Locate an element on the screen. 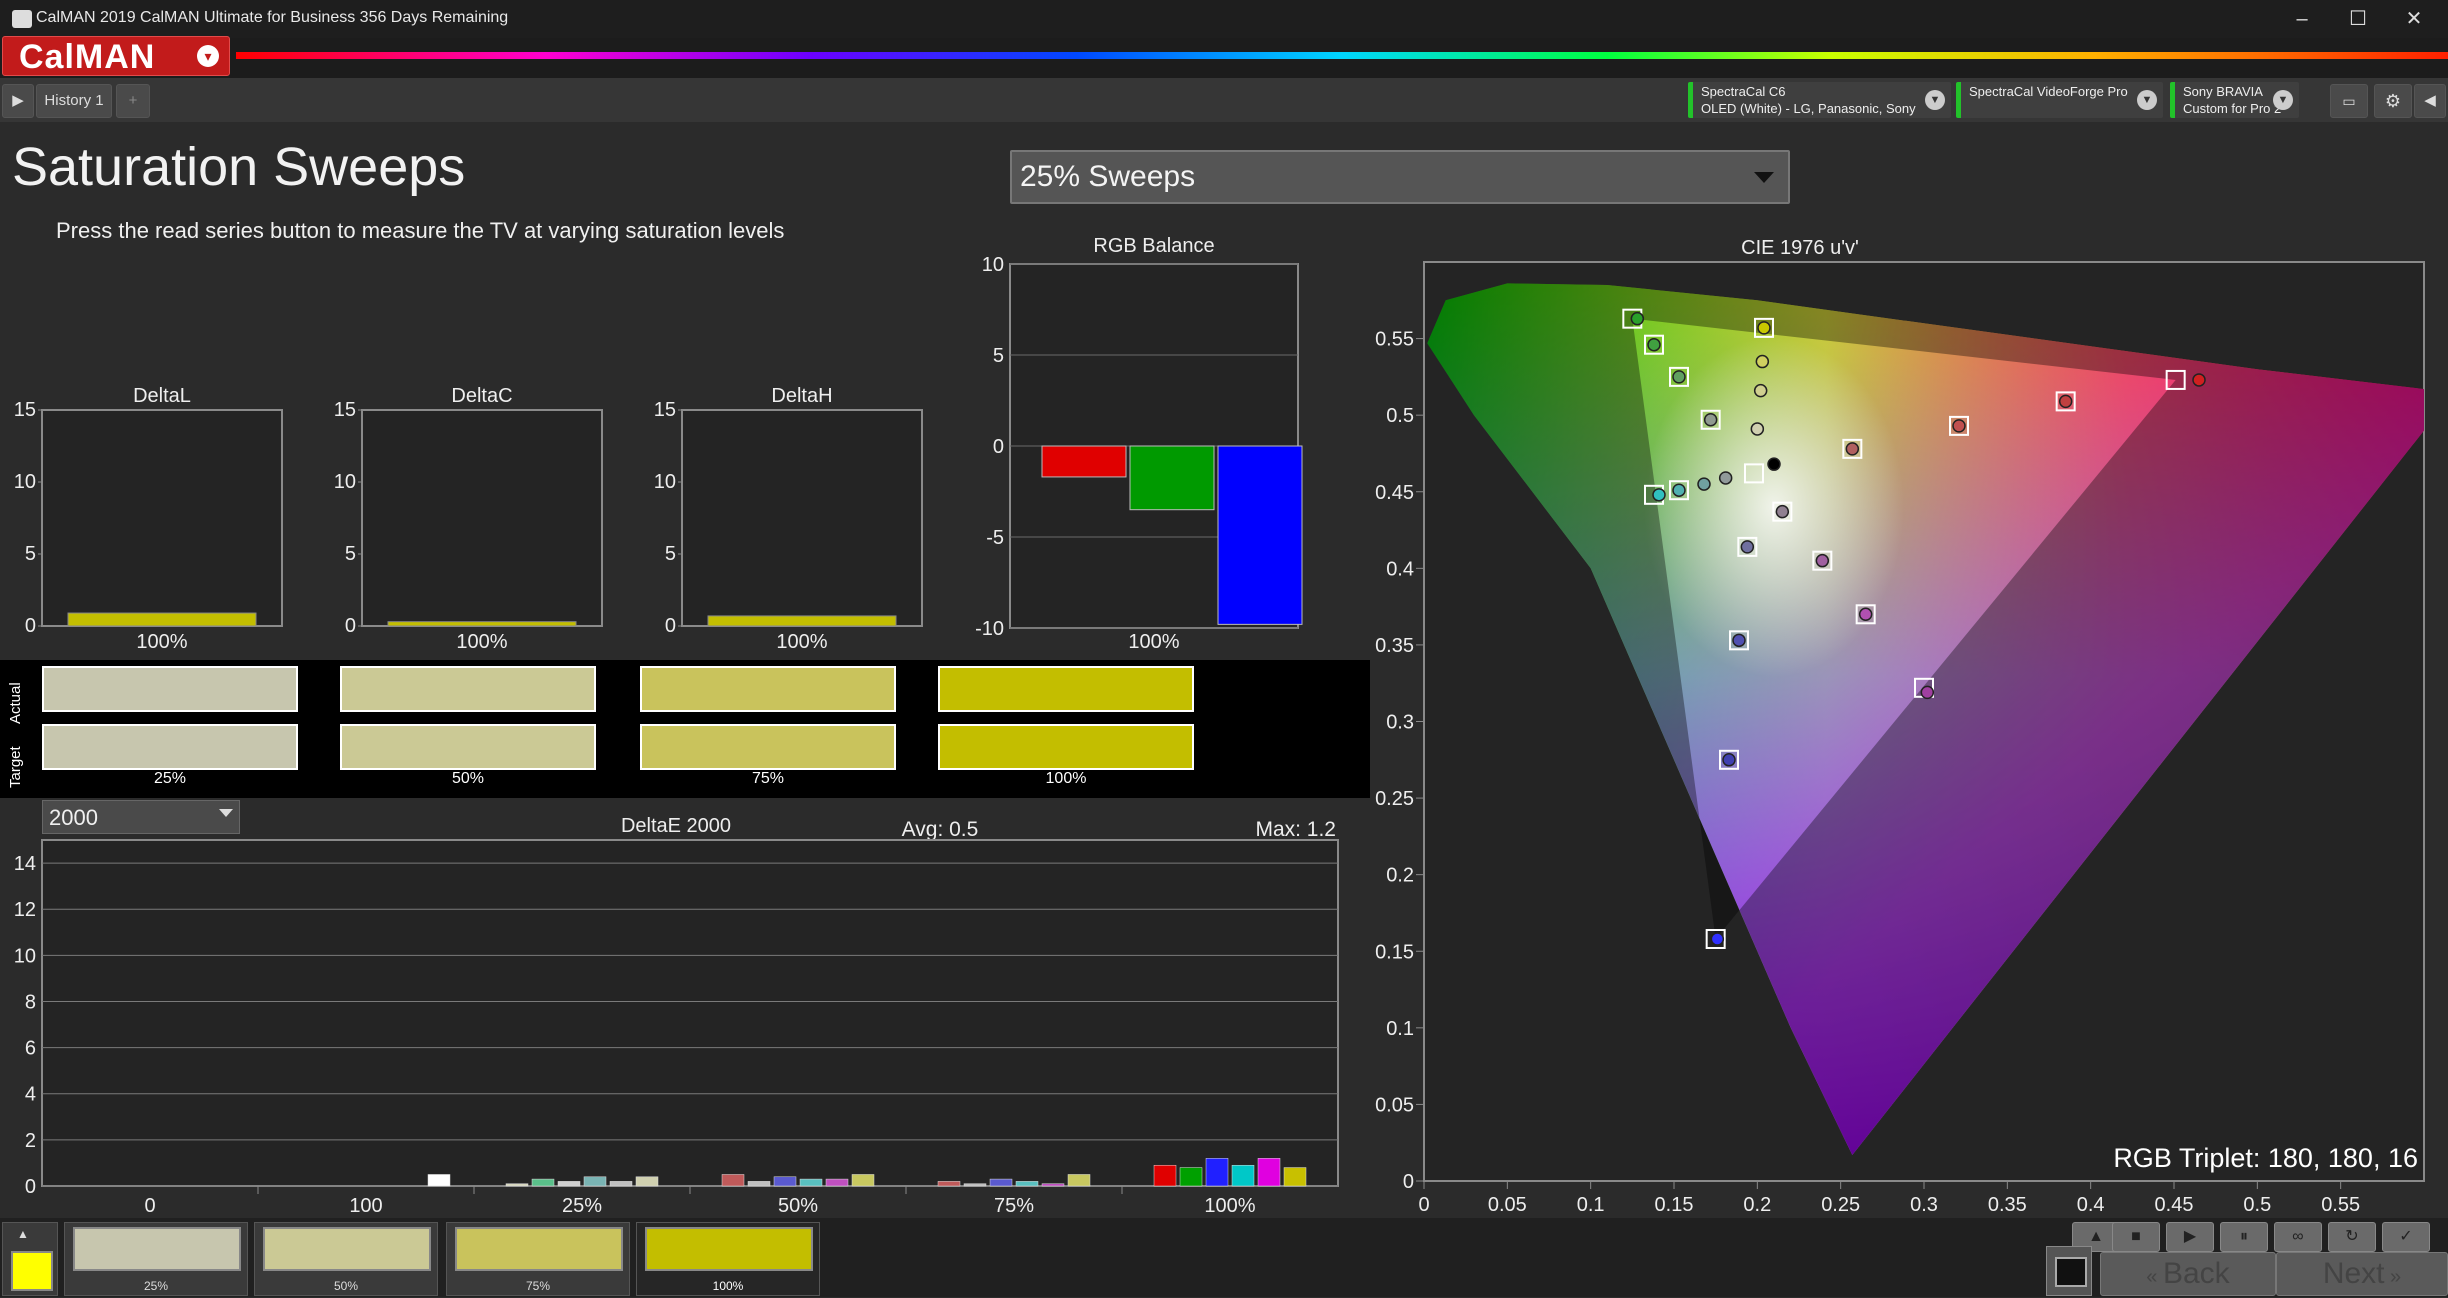  green-balance-bar is located at coordinates (1172, 478).